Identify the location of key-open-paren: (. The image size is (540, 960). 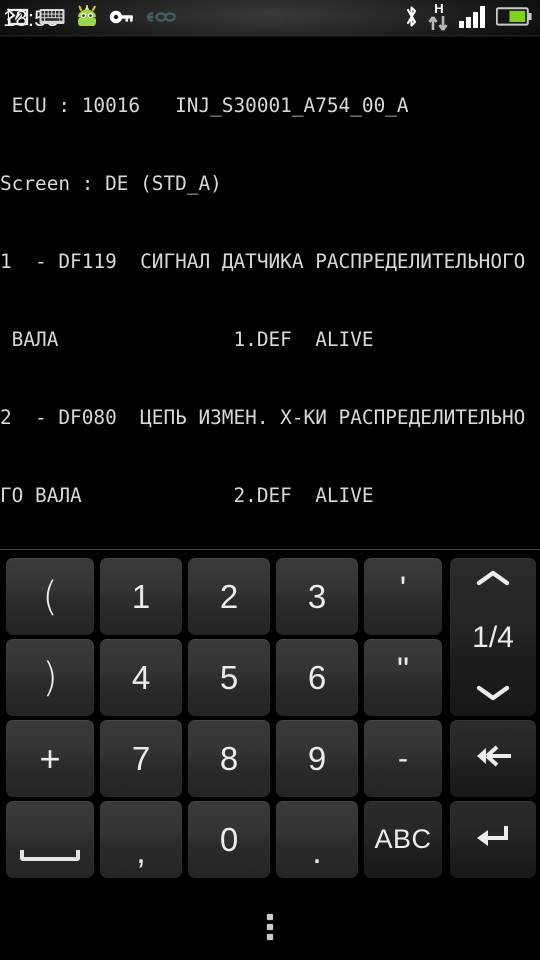
(50, 596).